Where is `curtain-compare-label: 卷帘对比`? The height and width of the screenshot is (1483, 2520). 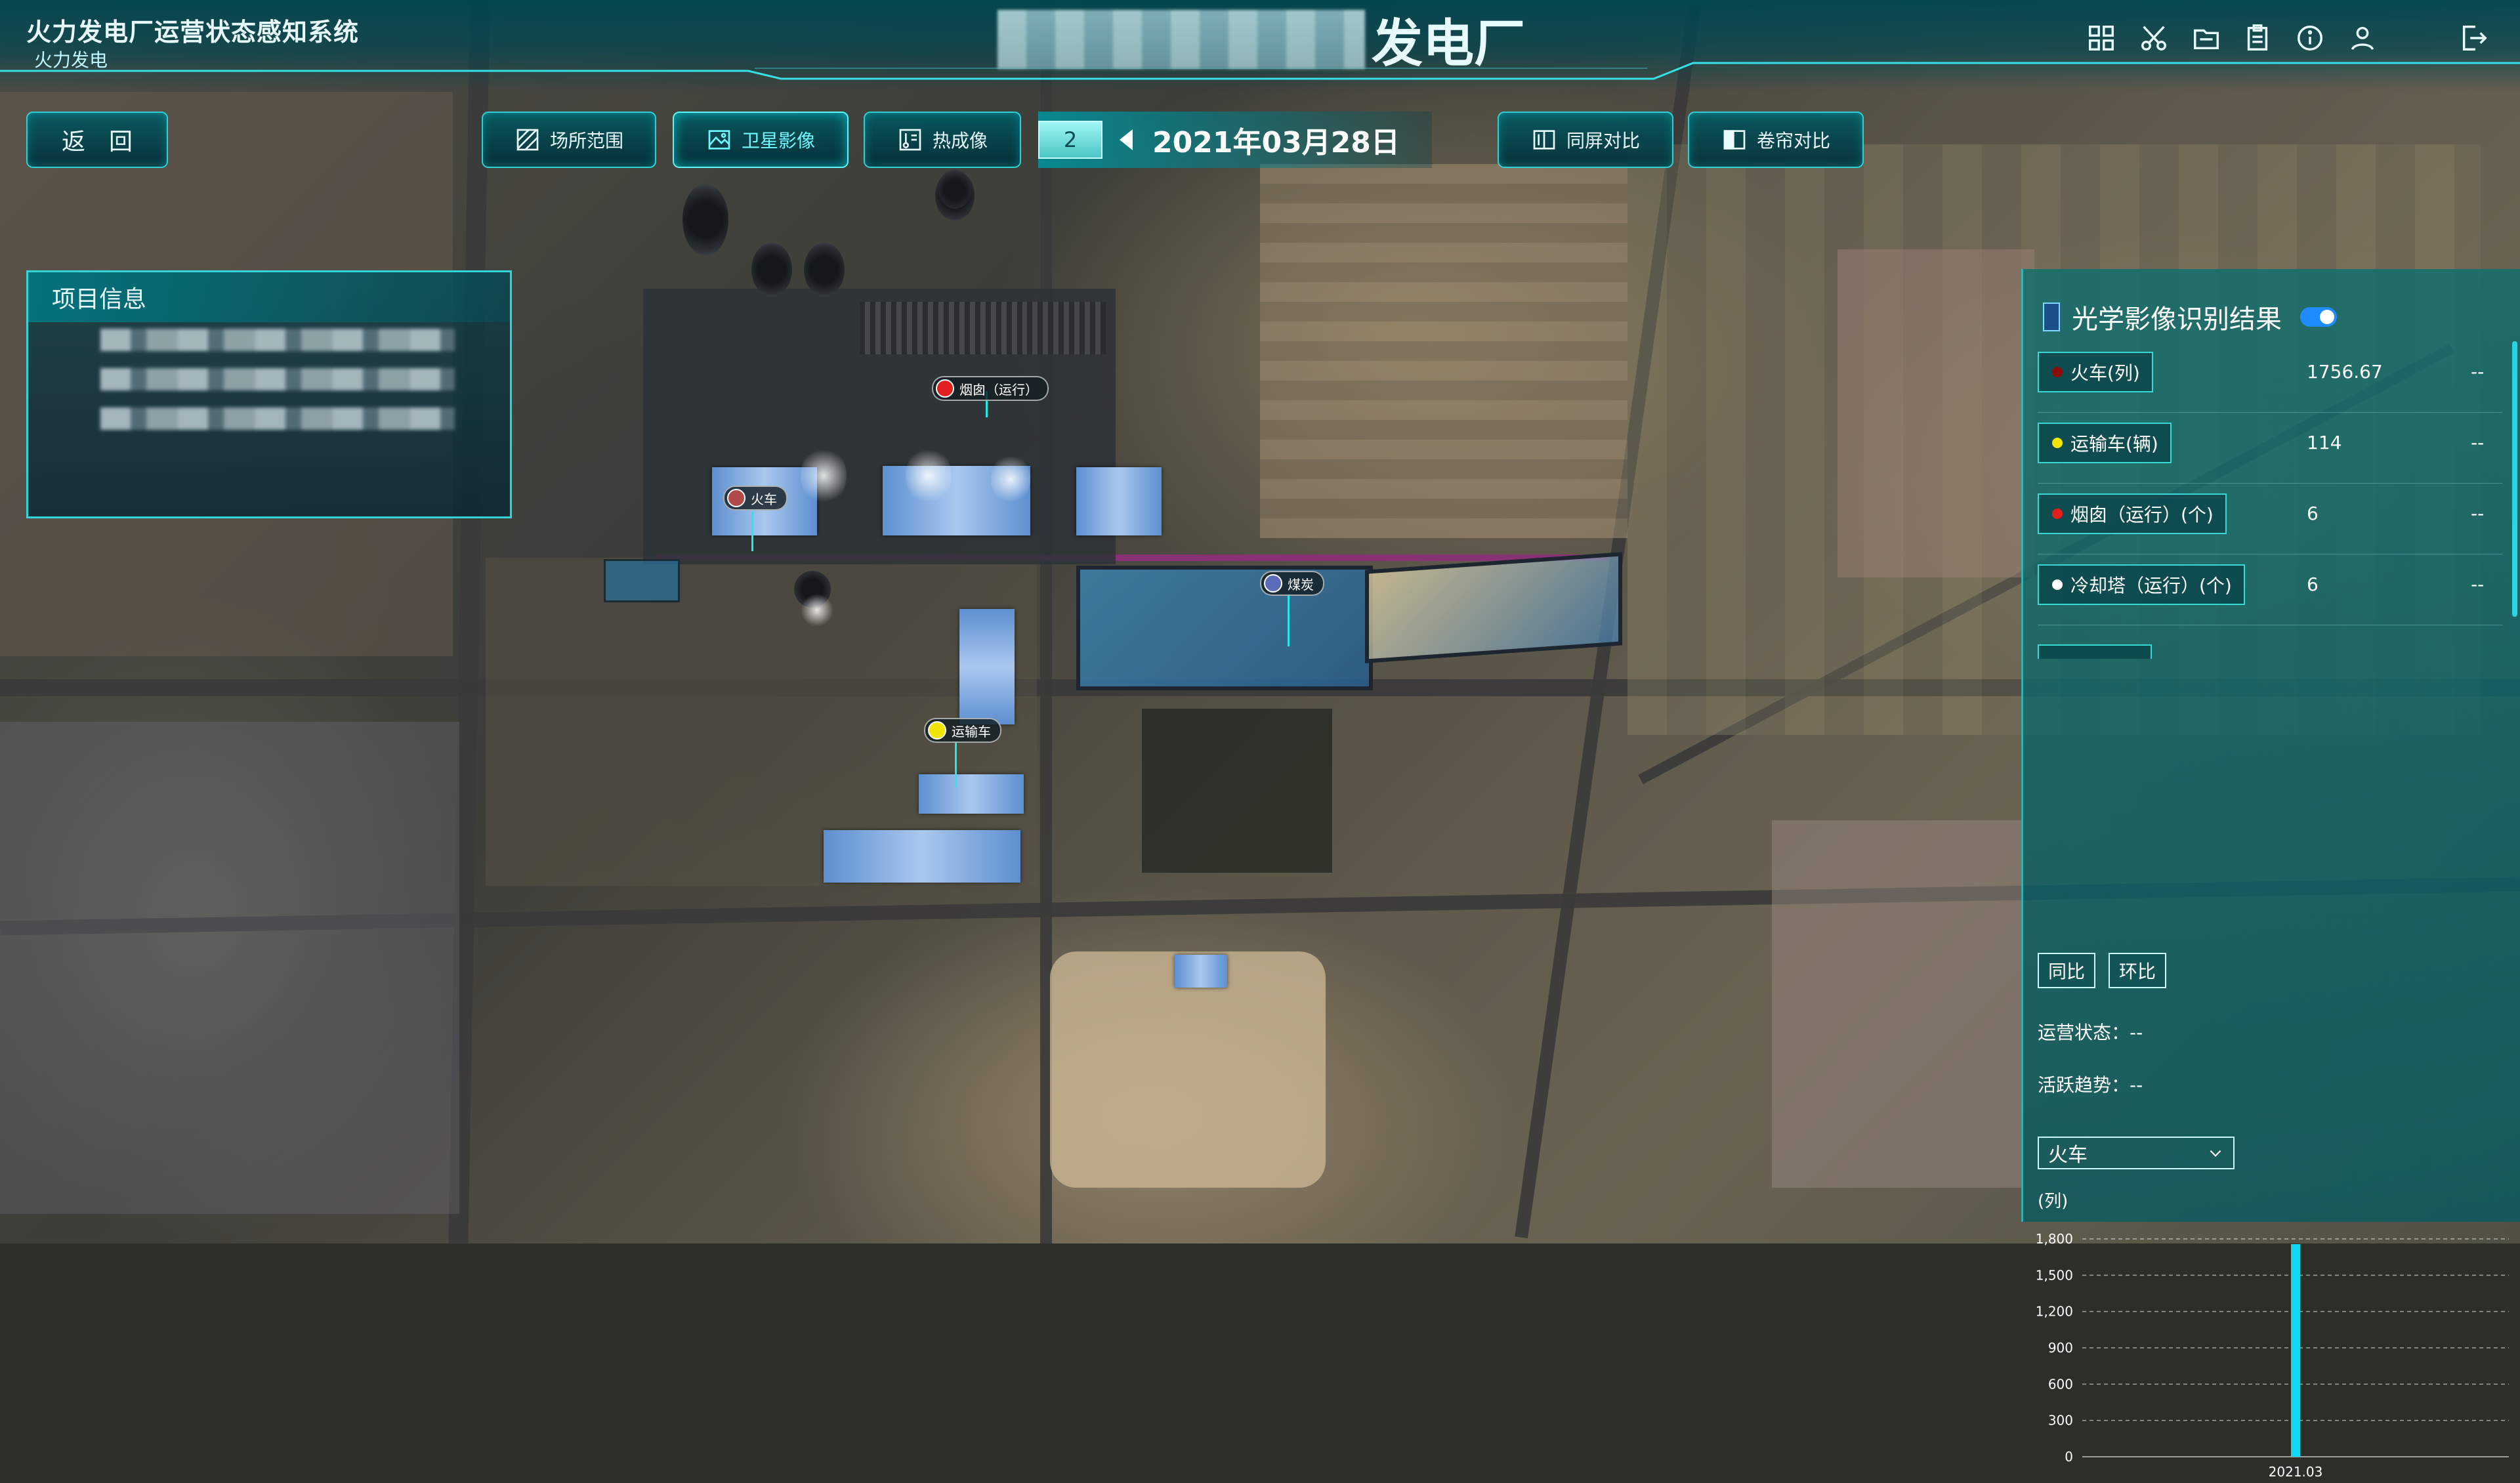
curtain-compare-label: 卷帘对比 is located at coordinates (1793, 141).